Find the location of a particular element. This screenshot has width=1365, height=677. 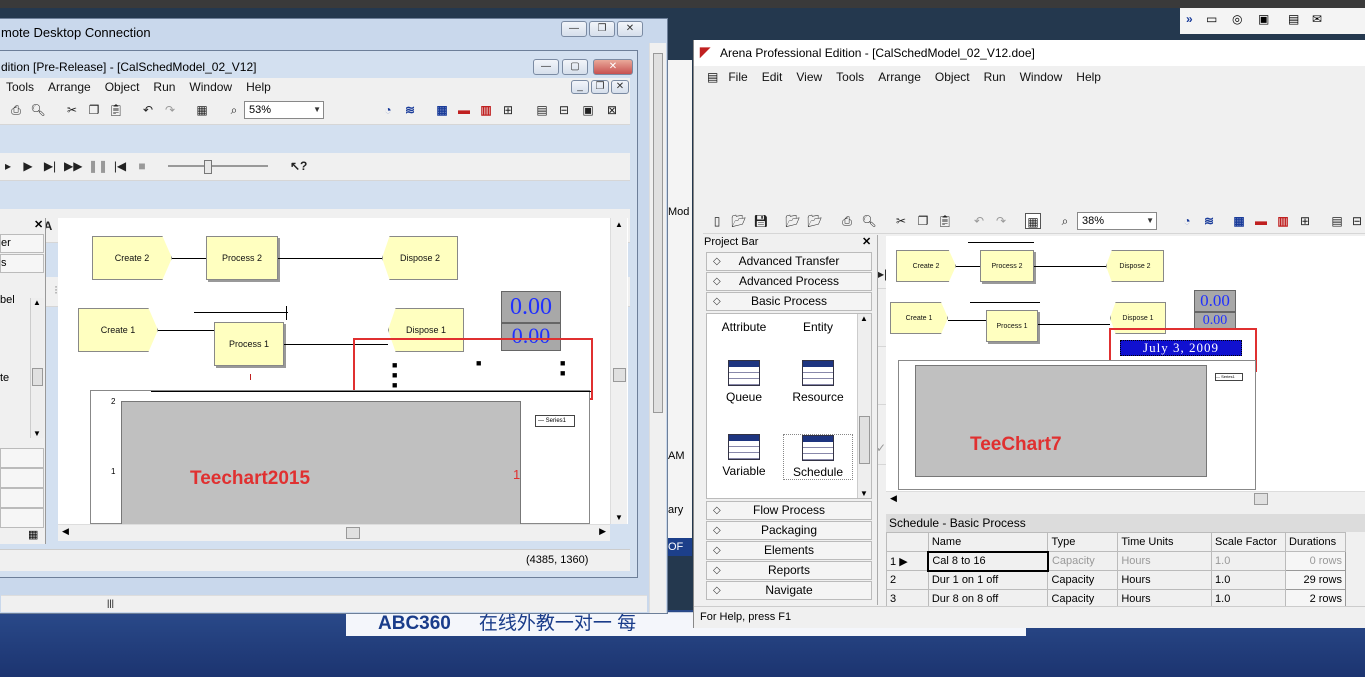

left-menu-run: Run is located at coordinates (165, 87).